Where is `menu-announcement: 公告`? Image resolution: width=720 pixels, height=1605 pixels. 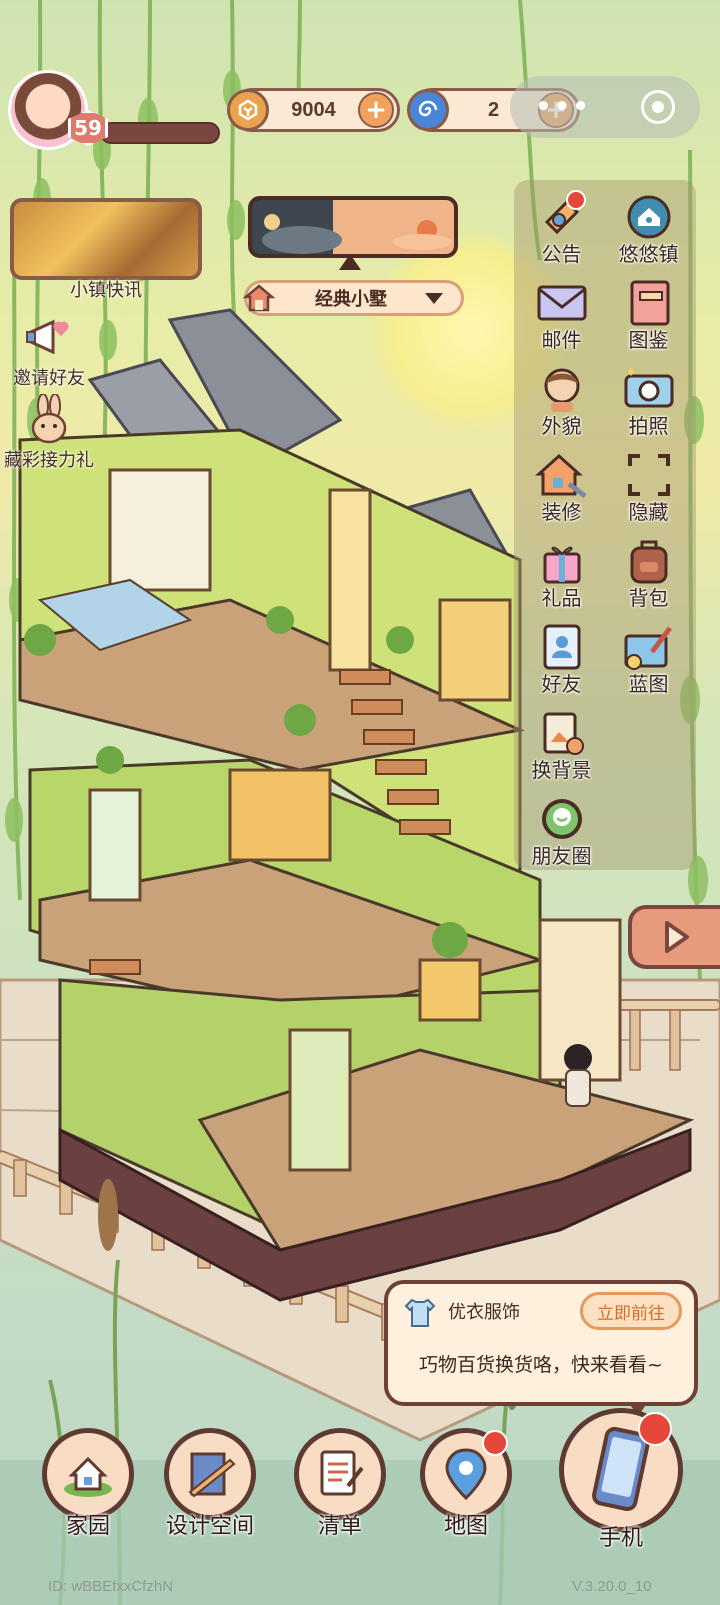
menu-announcement: 公告 is located at coordinates (561, 233).